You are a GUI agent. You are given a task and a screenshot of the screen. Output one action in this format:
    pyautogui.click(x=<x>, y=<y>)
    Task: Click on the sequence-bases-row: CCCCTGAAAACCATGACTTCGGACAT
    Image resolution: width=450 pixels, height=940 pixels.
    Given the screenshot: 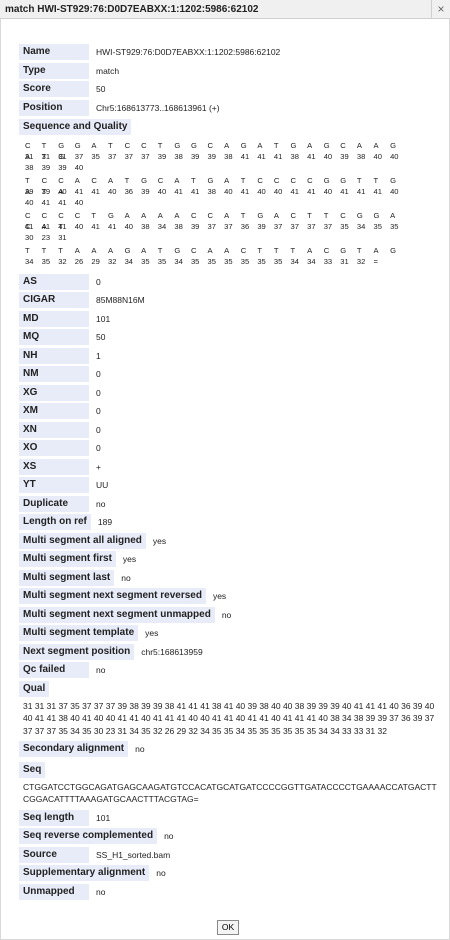 What is the action you would take?
    pyautogui.click(x=232, y=220)
    